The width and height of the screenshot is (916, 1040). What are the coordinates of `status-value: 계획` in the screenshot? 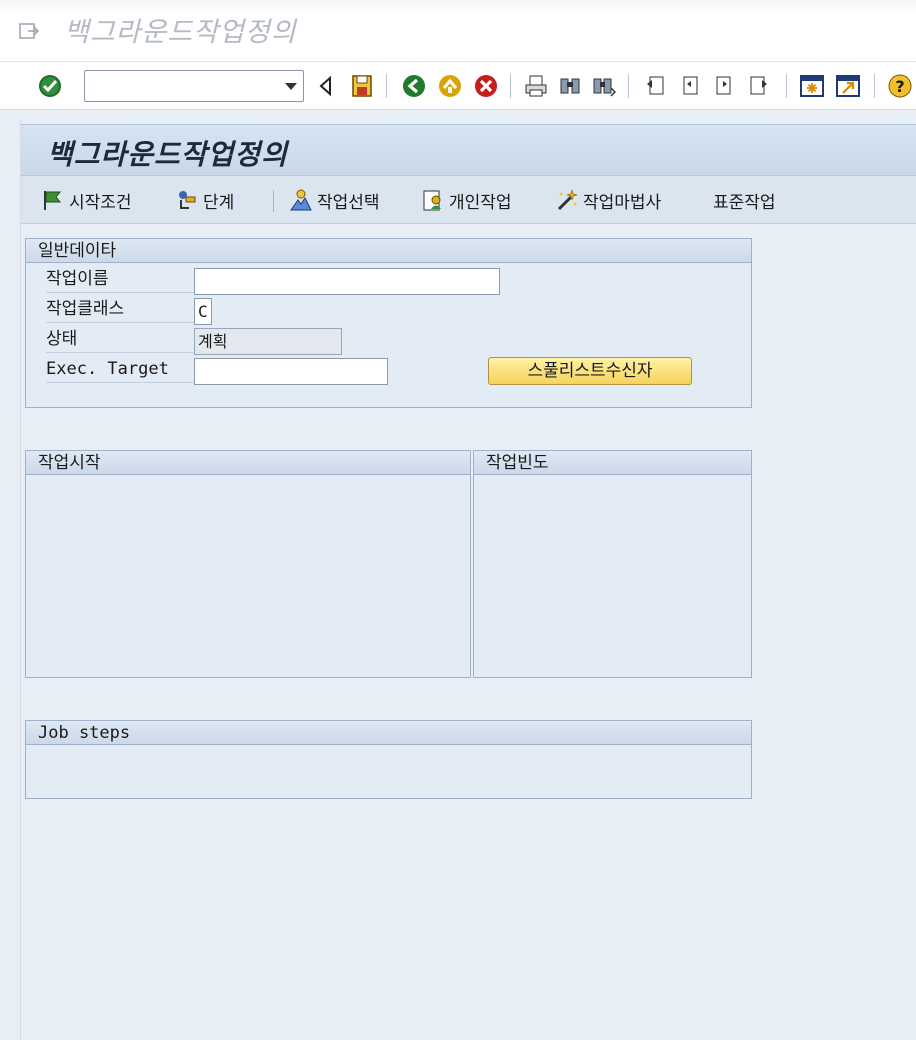 It's located at (268, 341).